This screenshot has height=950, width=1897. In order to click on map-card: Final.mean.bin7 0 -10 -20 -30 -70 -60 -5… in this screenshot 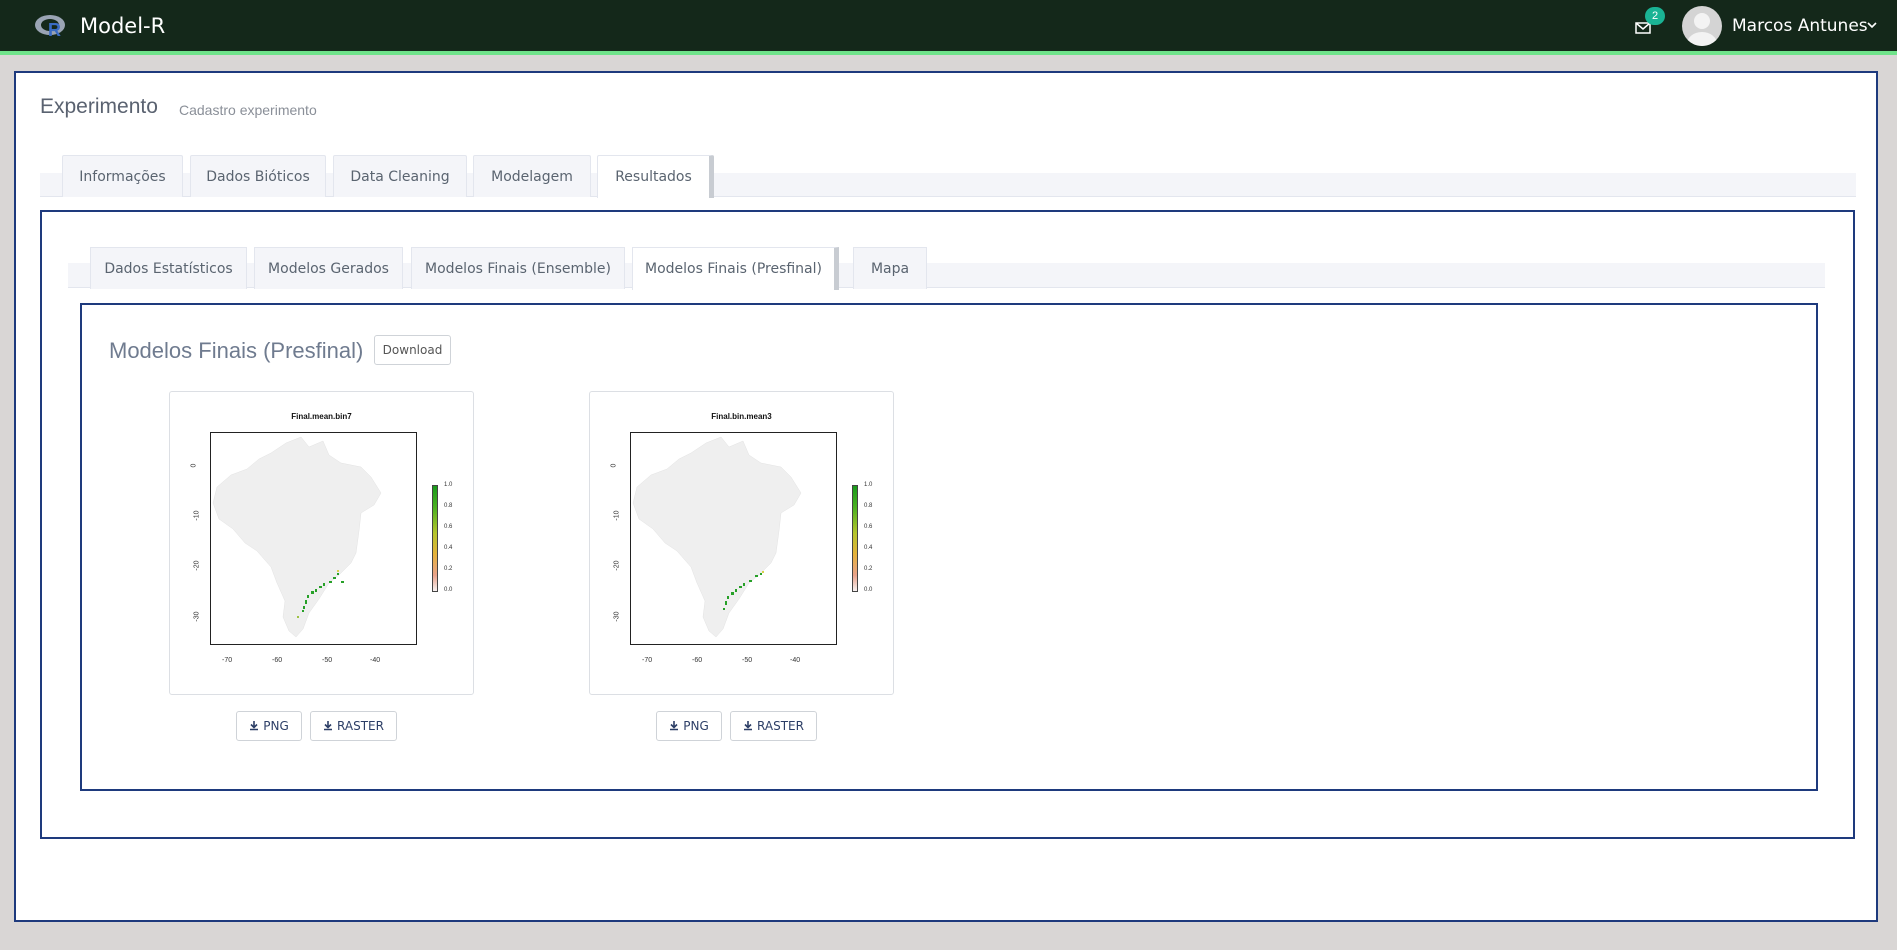, I will do `click(321, 543)`.